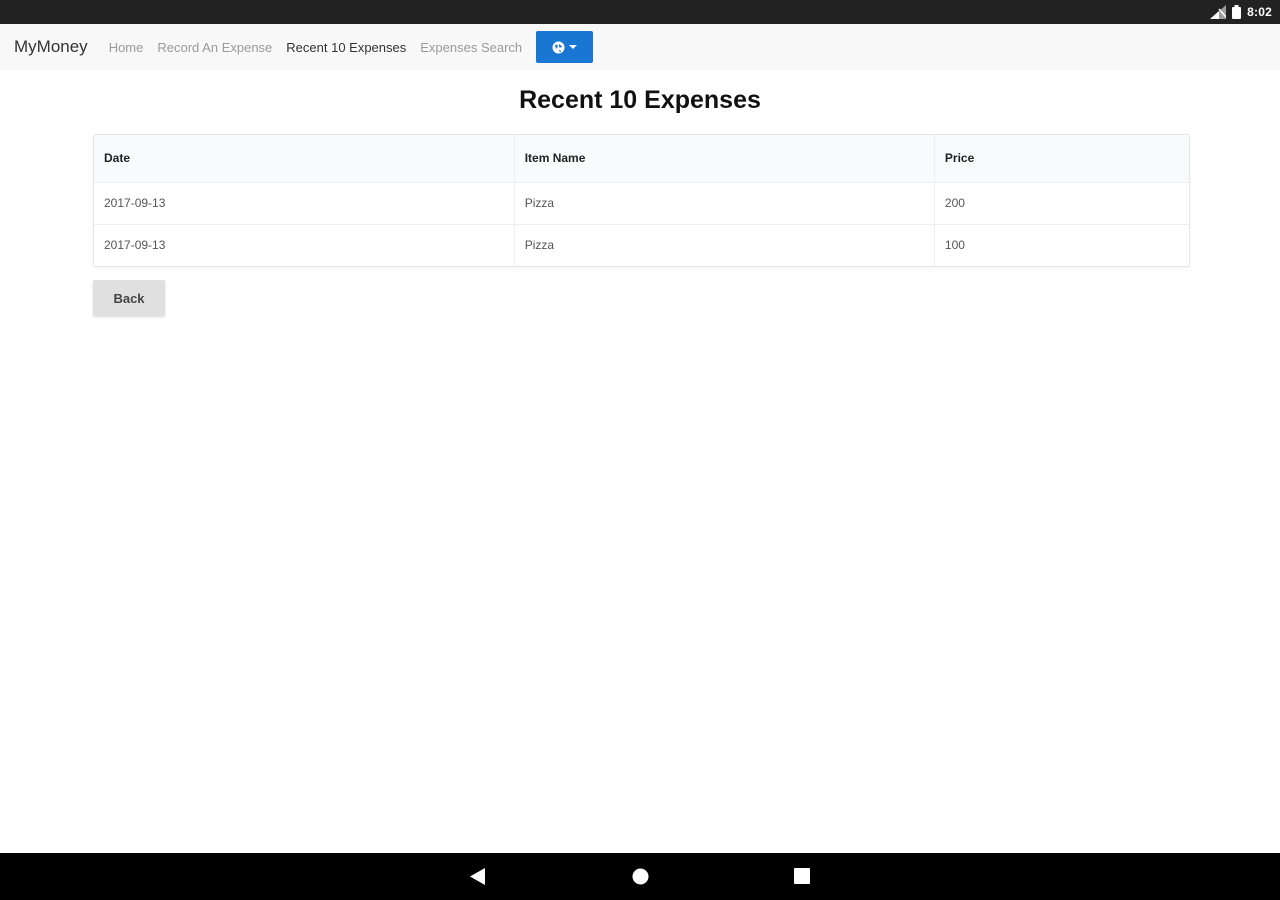 This screenshot has height=900, width=1280. What do you see at coordinates (558, 47) in the screenshot?
I see `globe-icon` at bounding box center [558, 47].